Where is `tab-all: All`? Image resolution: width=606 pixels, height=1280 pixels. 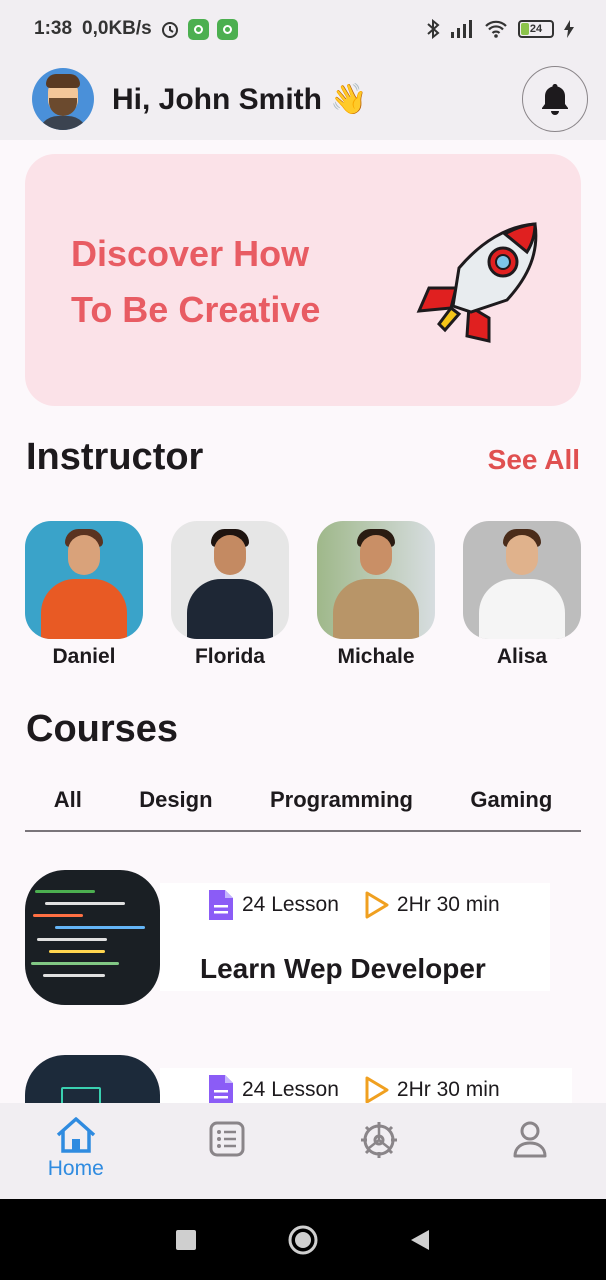 tab-all: All is located at coordinates (68, 803).